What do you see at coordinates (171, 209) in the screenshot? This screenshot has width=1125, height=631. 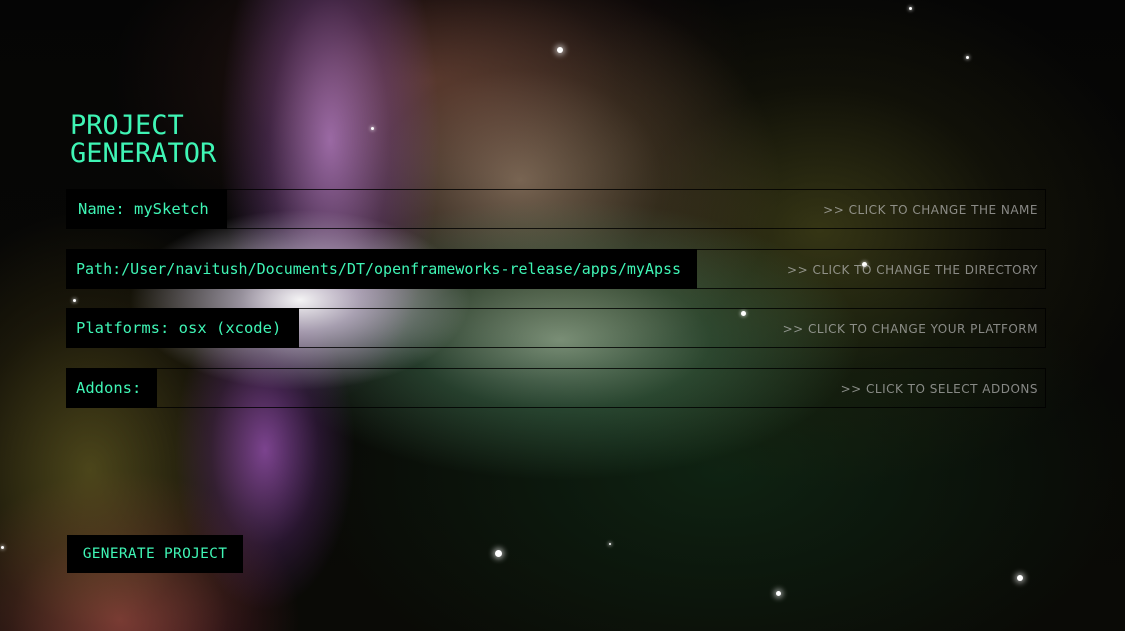 I see `name-value: mySketch` at bounding box center [171, 209].